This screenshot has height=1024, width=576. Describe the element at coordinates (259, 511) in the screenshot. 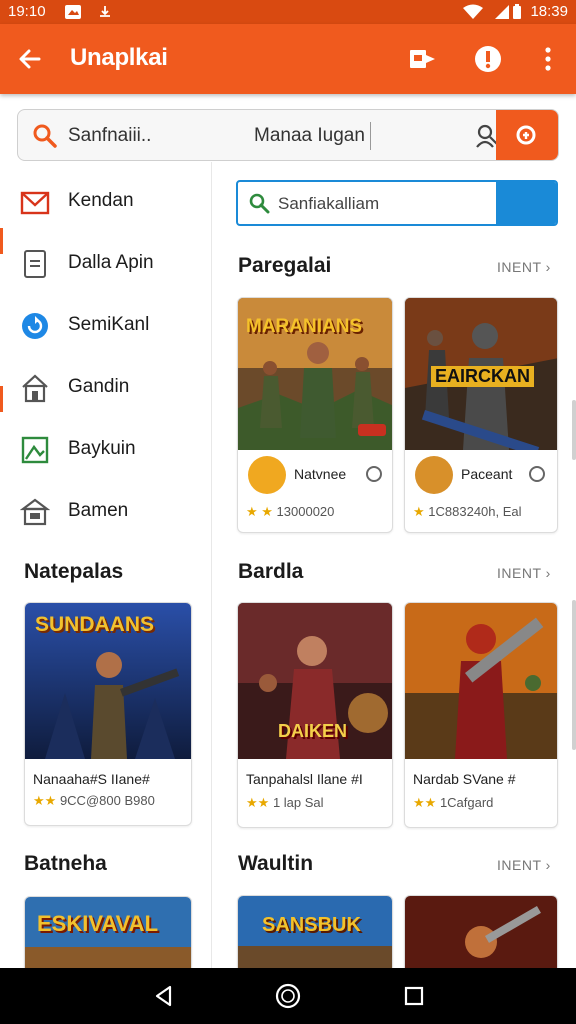

I see `rating-stars: ★ ★` at that location.